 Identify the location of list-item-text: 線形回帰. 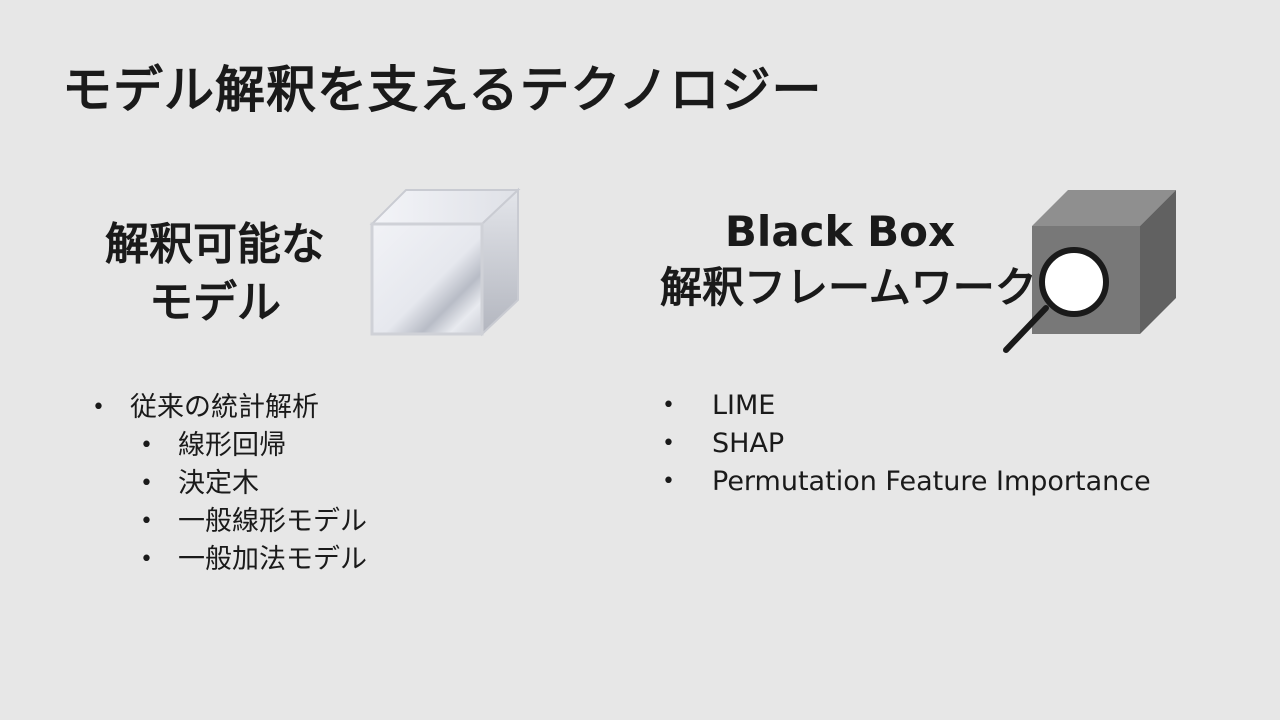
(232, 445).